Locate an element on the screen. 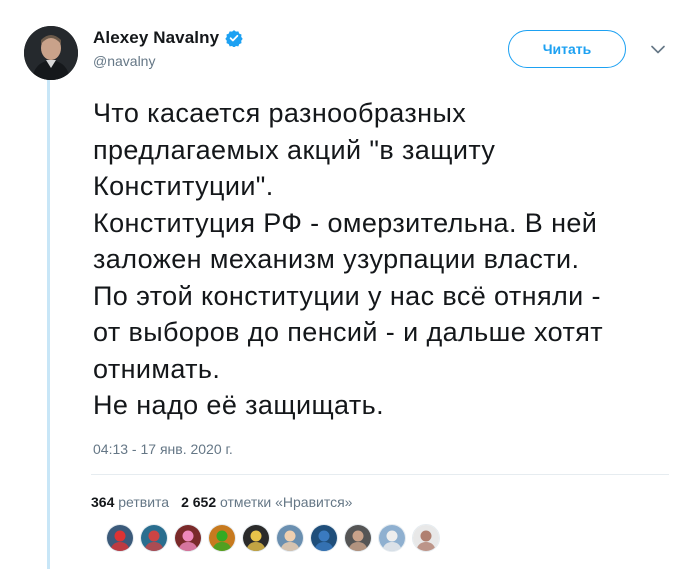  tweet-timestamp: 04:13 - 17 янв. 2020 г. is located at coordinates (163, 449).